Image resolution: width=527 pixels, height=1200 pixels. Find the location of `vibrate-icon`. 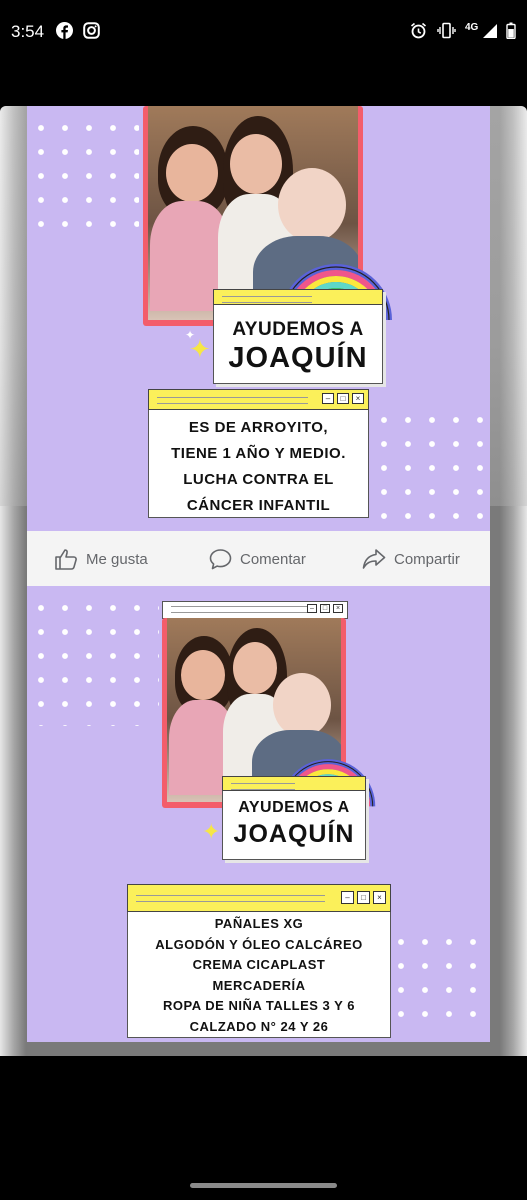

vibrate-icon is located at coordinates (446, 30).